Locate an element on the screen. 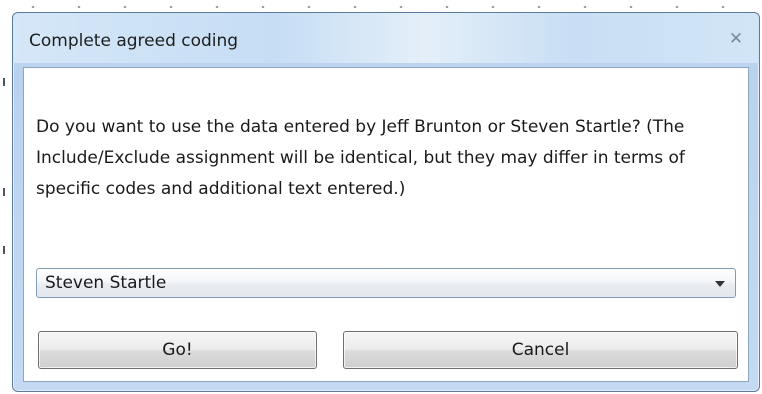 Image resolution: width=762 pixels, height=394 pixels. reviewer-select-value: Steven Startle is located at coordinates (106, 283).